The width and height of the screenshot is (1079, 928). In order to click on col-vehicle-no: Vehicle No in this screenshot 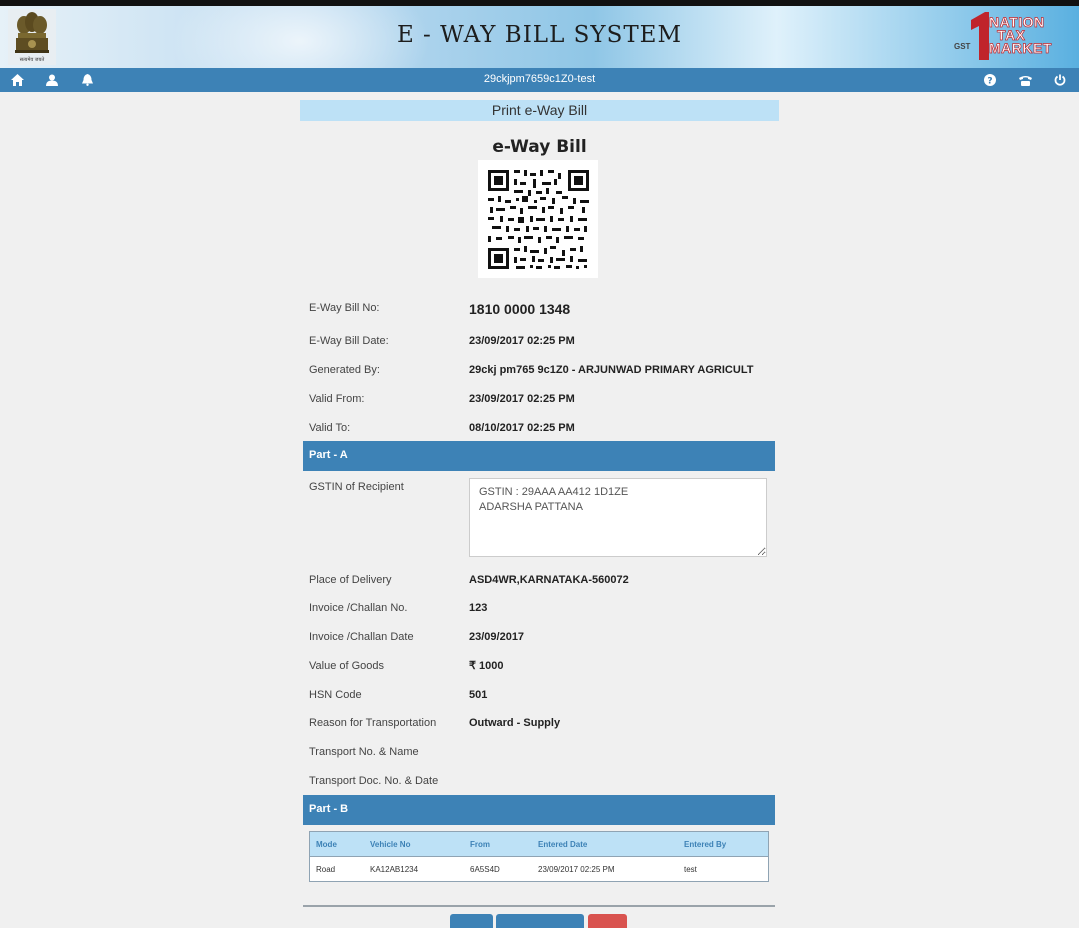, I will do `click(414, 844)`.